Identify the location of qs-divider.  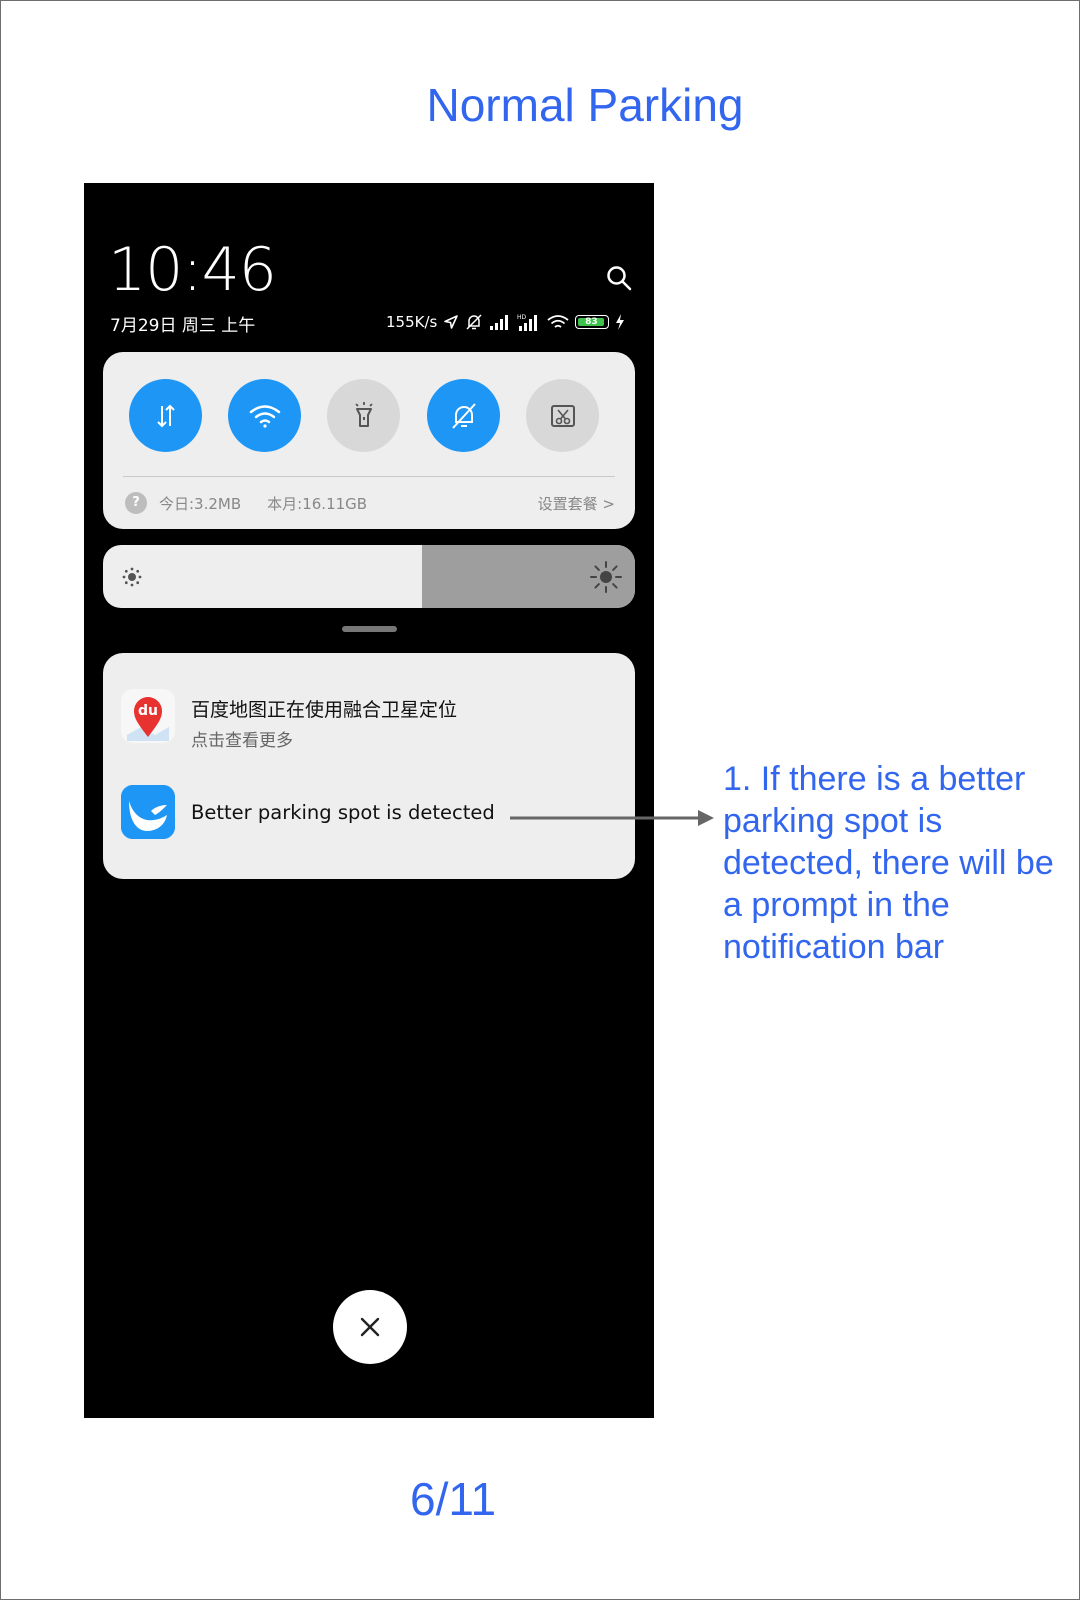
(369, 476).